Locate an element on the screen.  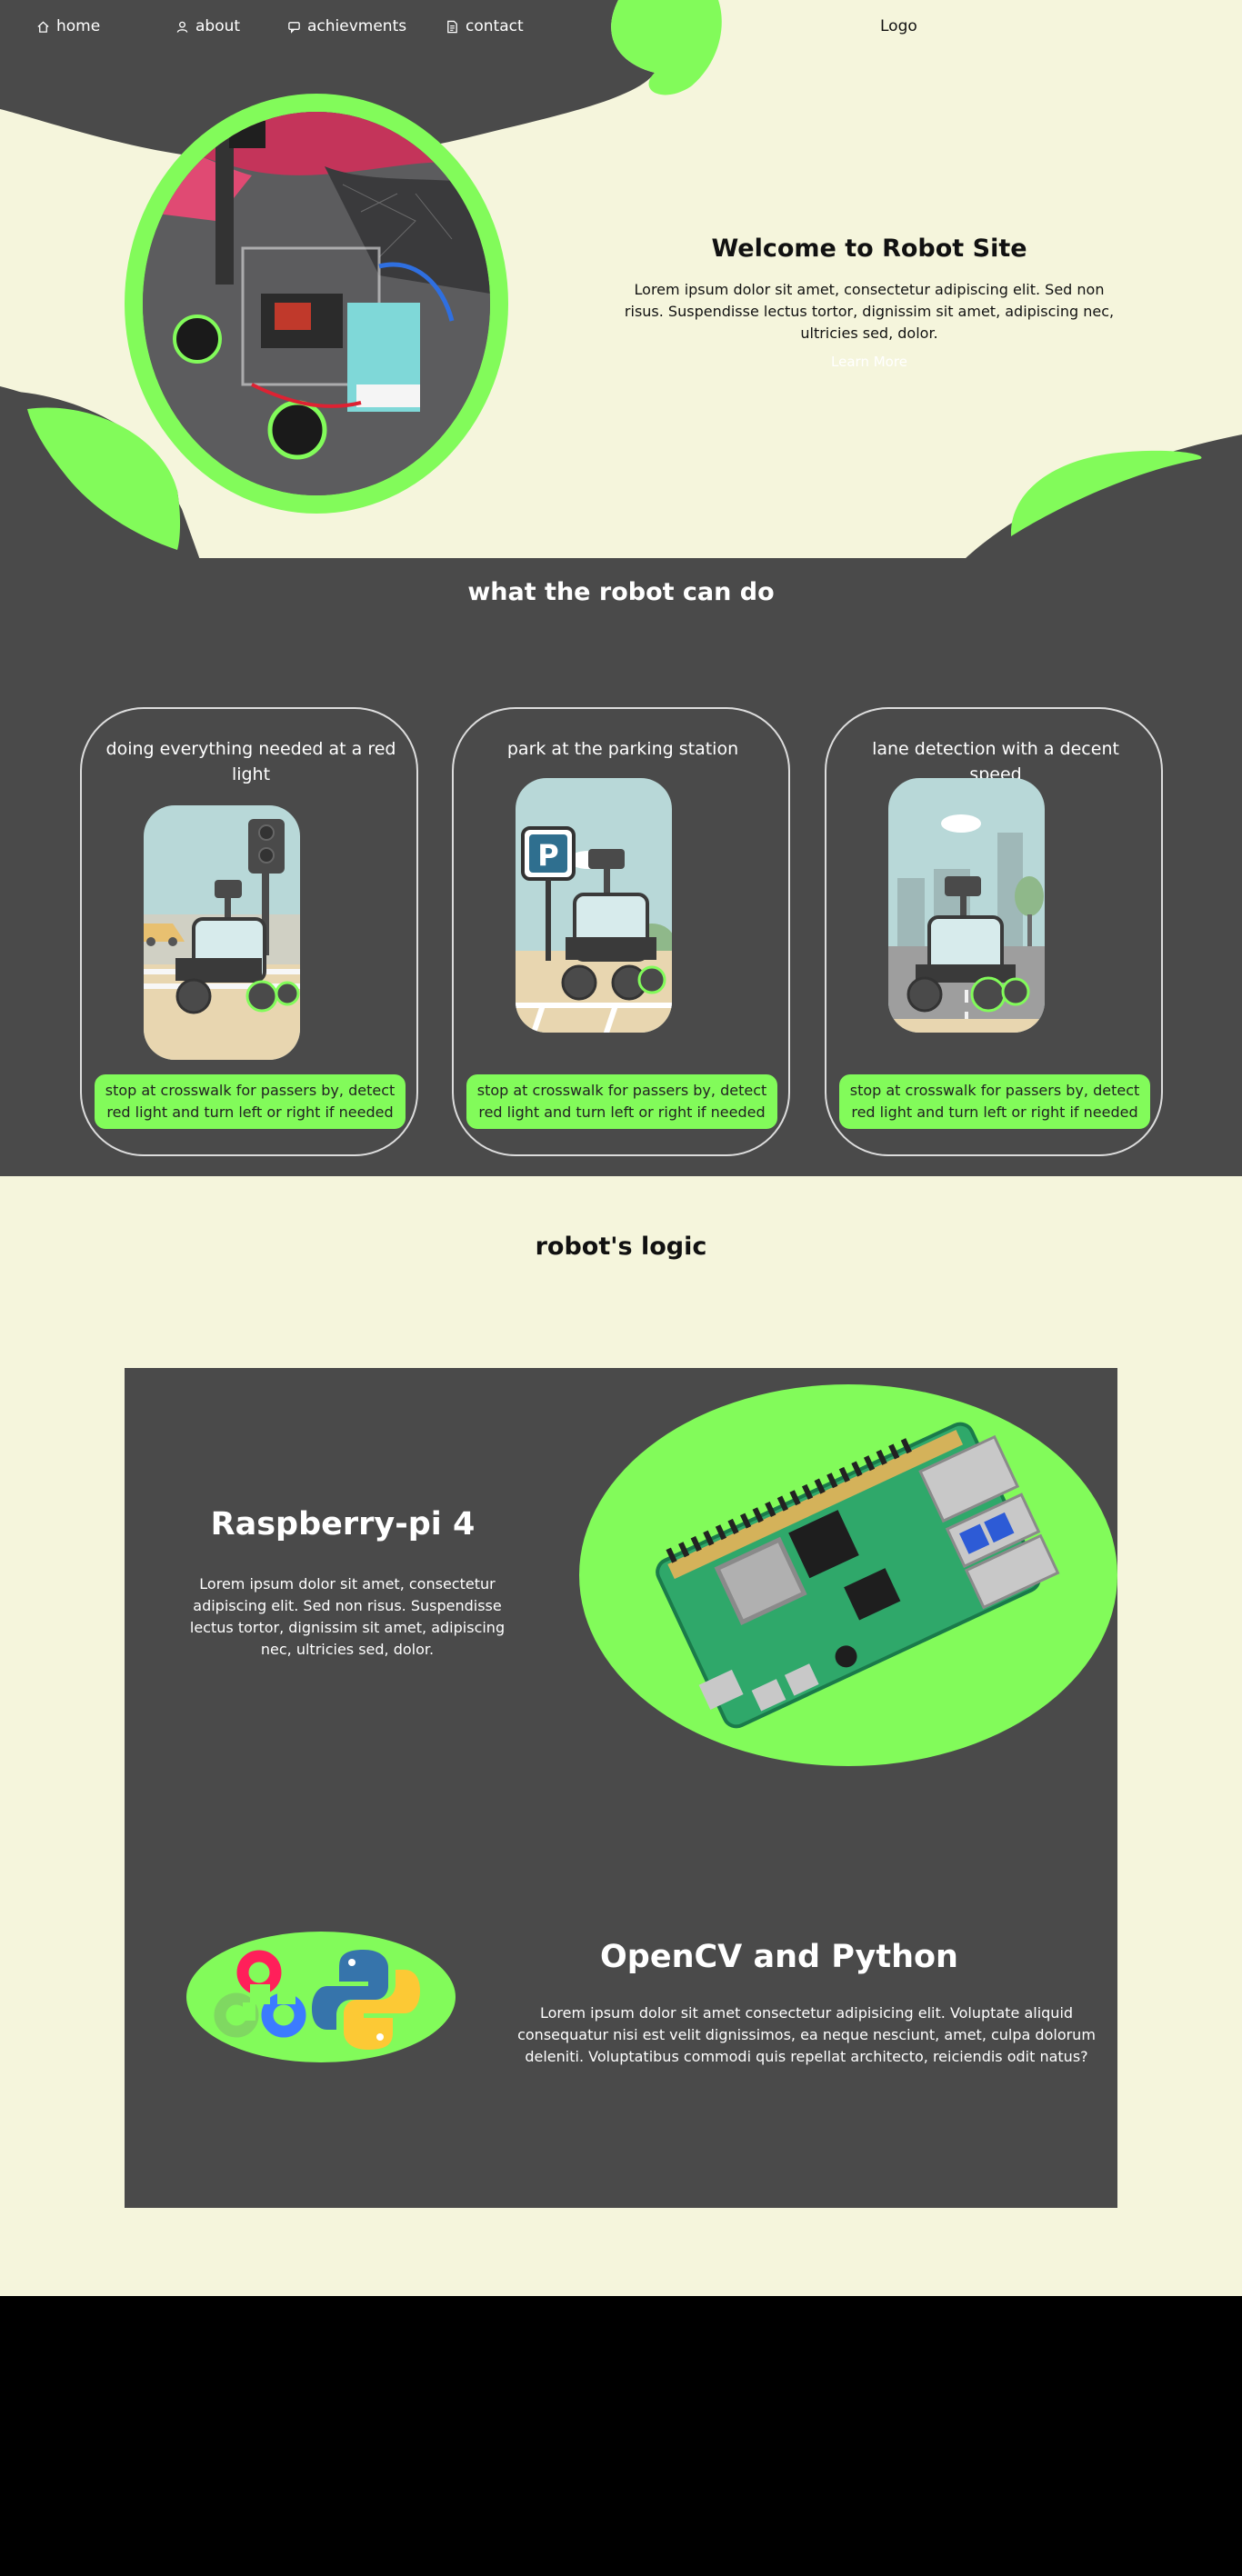
logic-section-title: robot's logic is located at coordinates (621, 1247).